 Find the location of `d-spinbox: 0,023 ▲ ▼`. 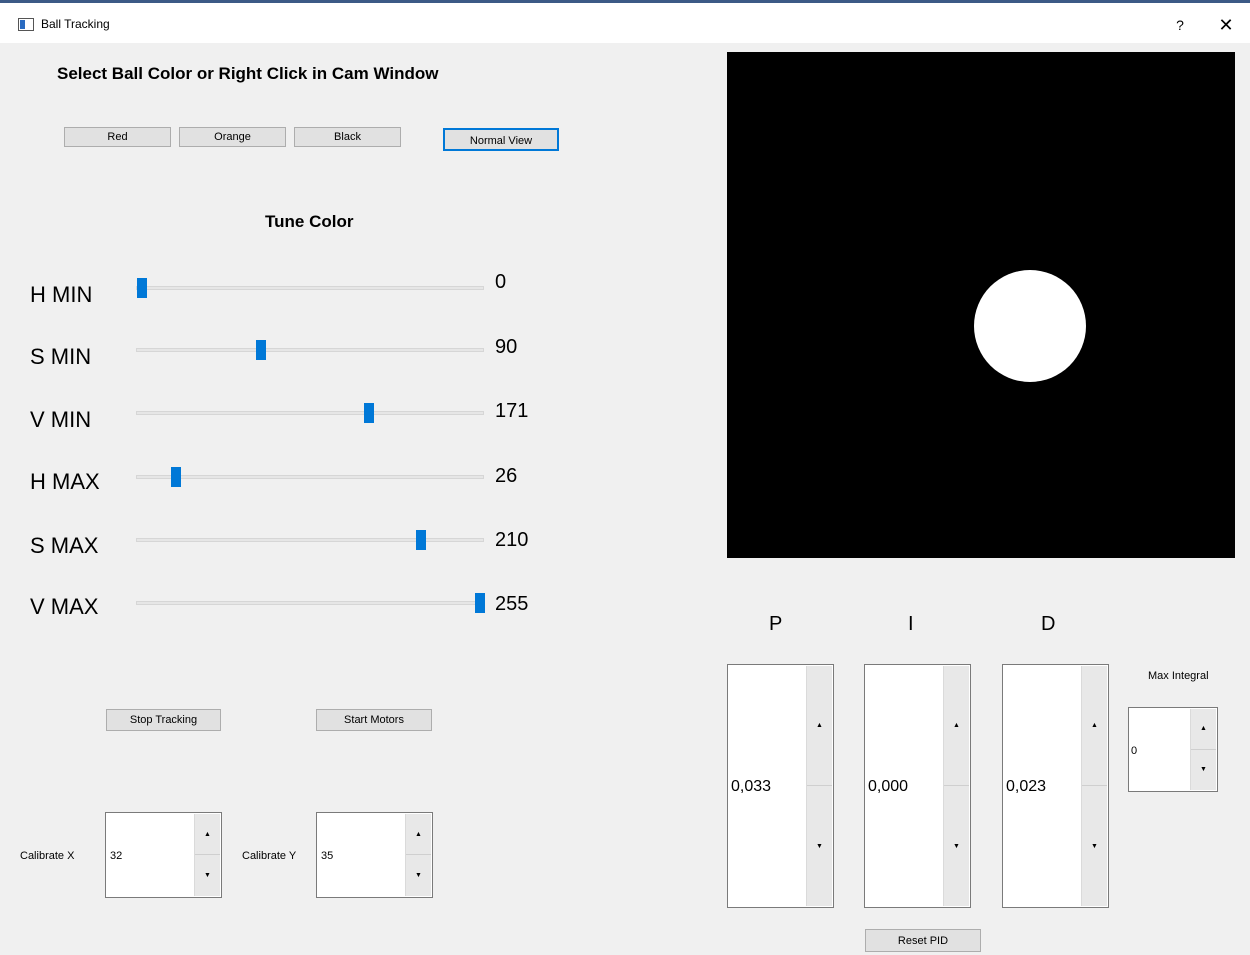

d-spinbox: 0,023 ▲ ▼ is located at coordinates (1055, 786).